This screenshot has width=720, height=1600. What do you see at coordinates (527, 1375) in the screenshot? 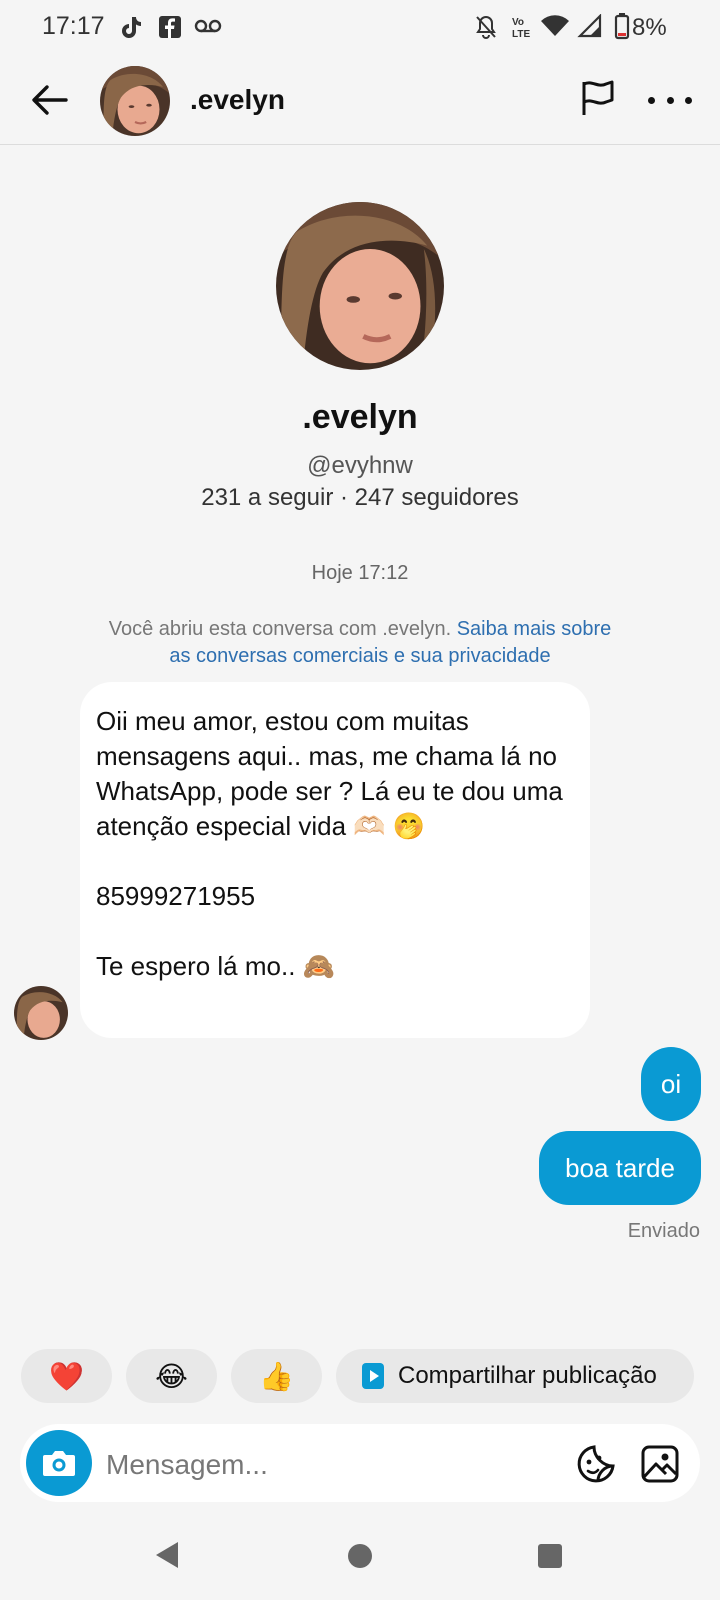
I see `share-post-label: Compartilhar publicação` at bounding box center [527, 1375].